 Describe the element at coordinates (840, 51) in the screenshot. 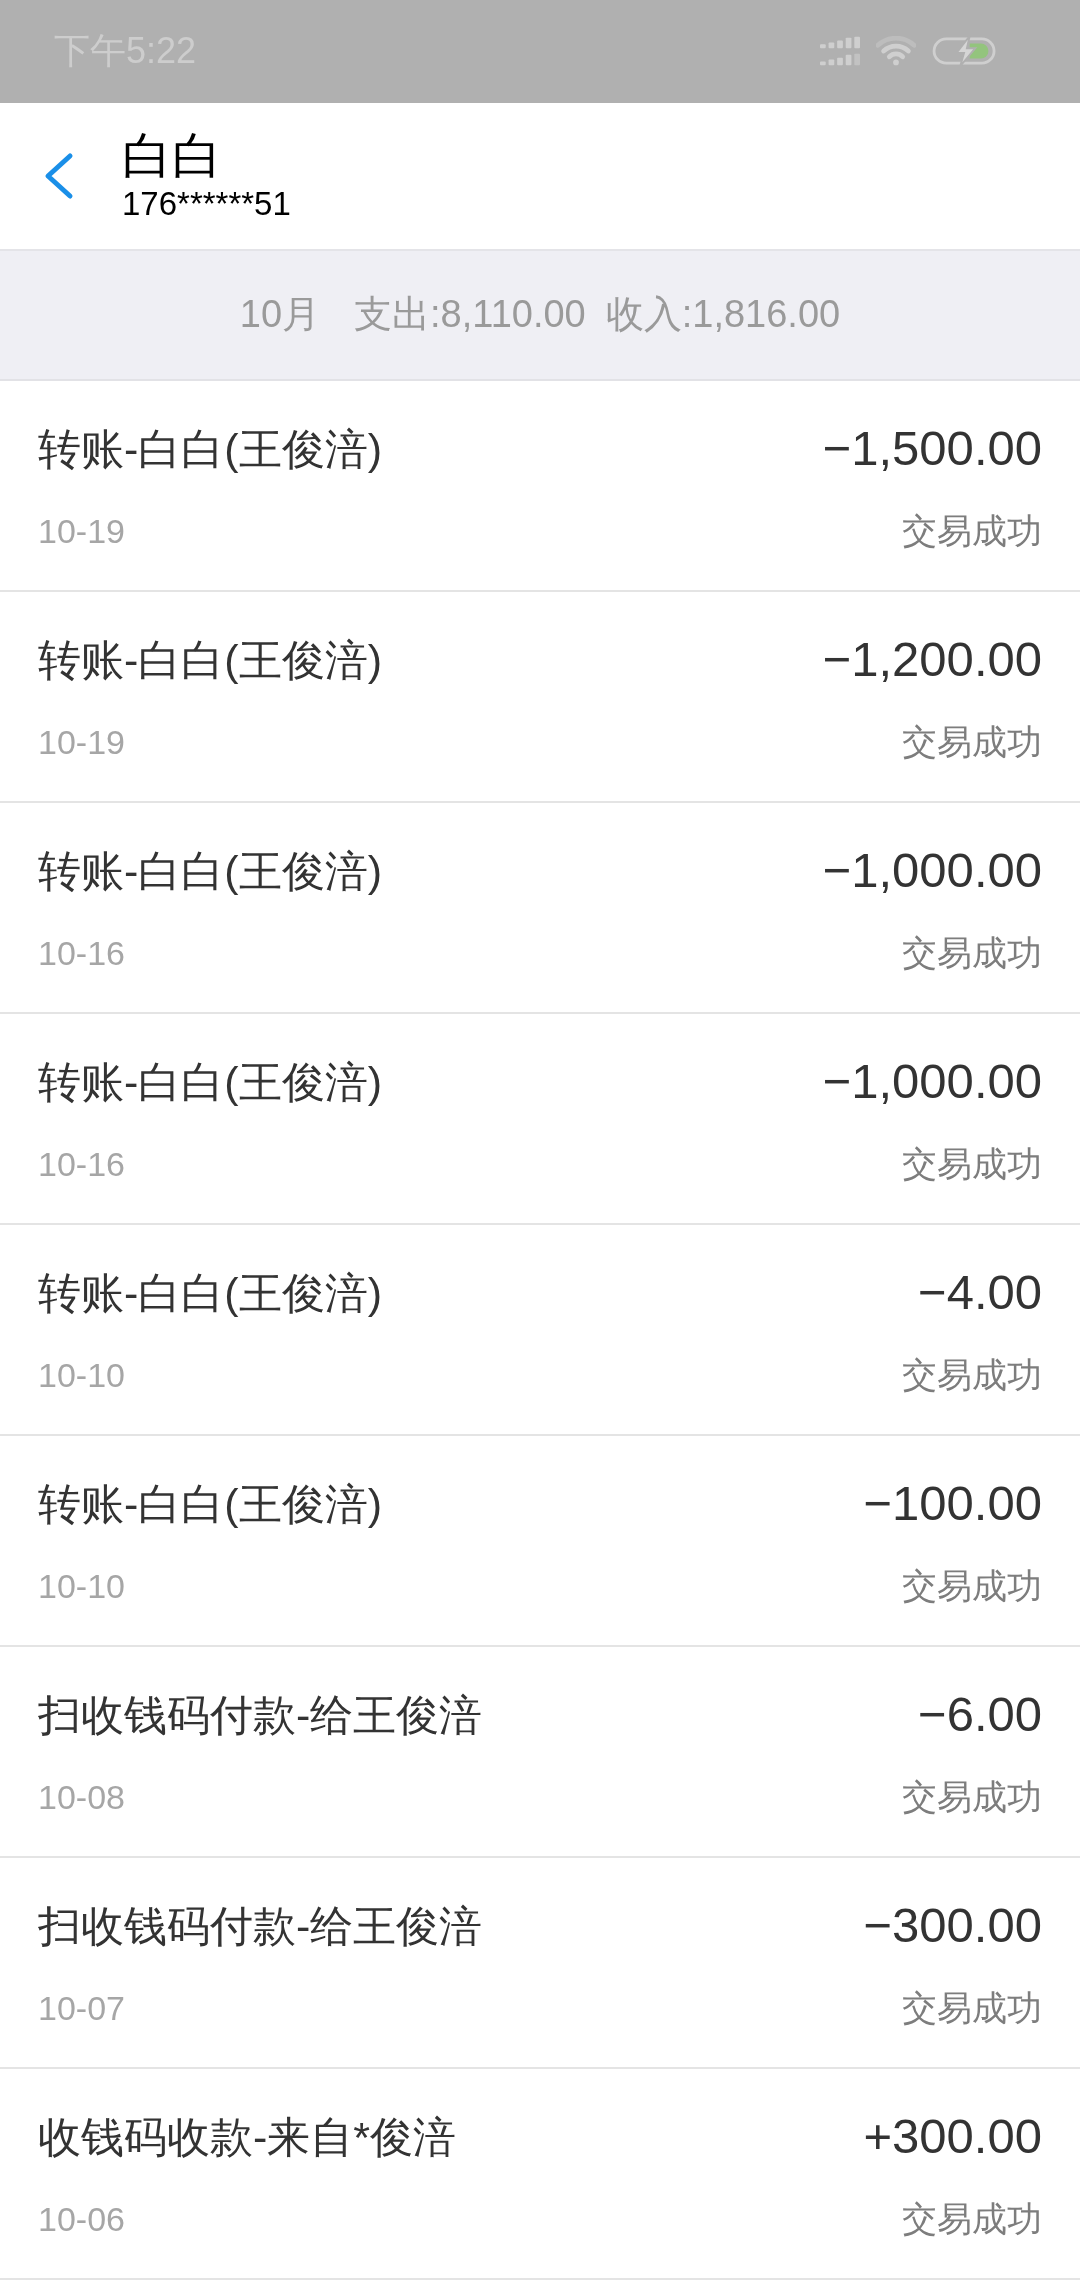

I see `signal-icon` at that location.